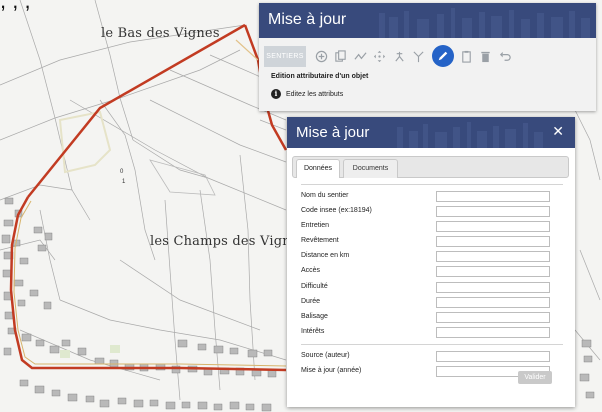  I want to click on code-insee-ex-18194-input, so click(493, 212).